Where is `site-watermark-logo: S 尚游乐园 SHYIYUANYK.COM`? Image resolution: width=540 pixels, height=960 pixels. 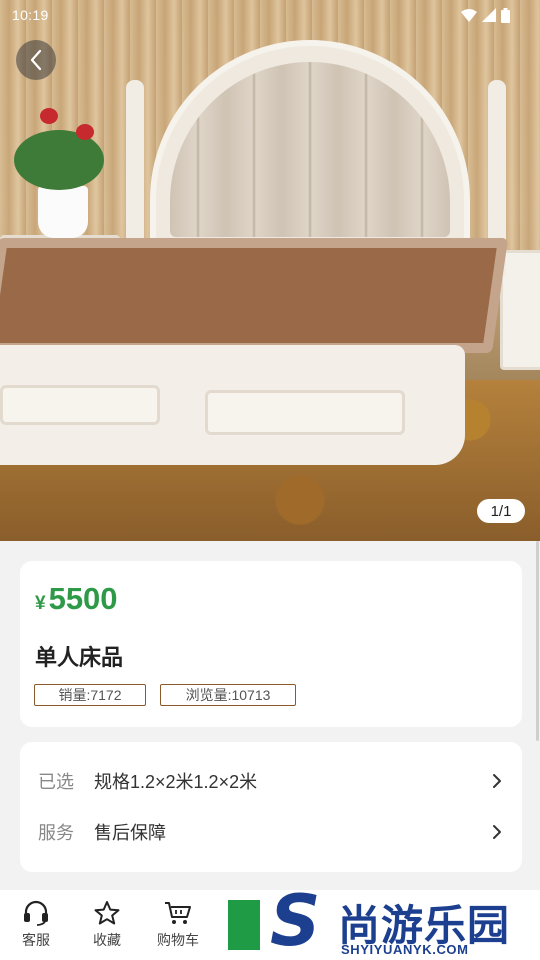
site-watermark-logo: S 尚游乐园 SHYIYUANYK.COM is located at coordinates (384, 923).